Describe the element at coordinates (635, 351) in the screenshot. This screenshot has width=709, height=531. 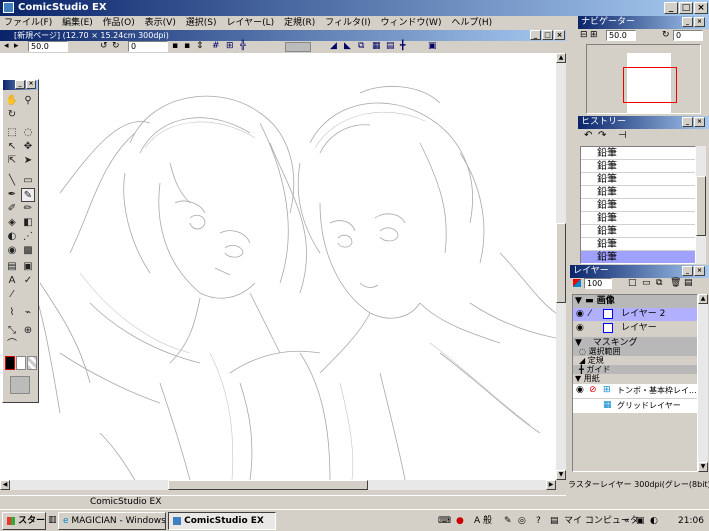
I see `layer-row-selection: ◌ 選択範囲` at that location.